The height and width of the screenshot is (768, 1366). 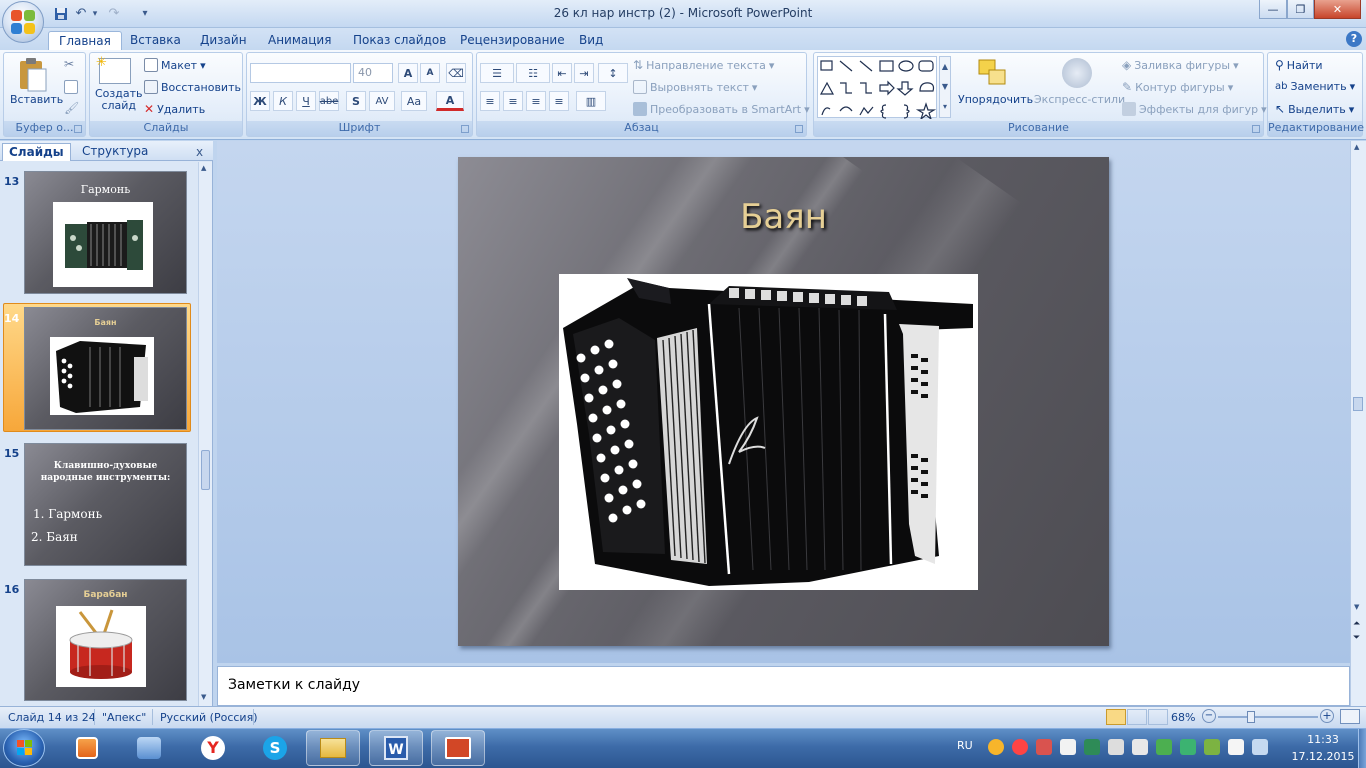 I want to click on cut-icon: ✂, so click(x=69, y=64).